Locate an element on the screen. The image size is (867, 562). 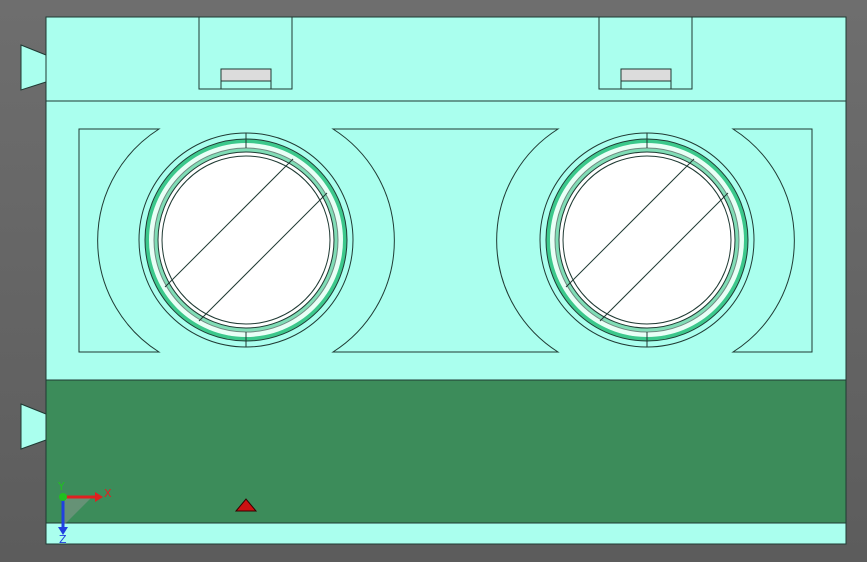
right-screw-icon is located at coordinates (647, 240).